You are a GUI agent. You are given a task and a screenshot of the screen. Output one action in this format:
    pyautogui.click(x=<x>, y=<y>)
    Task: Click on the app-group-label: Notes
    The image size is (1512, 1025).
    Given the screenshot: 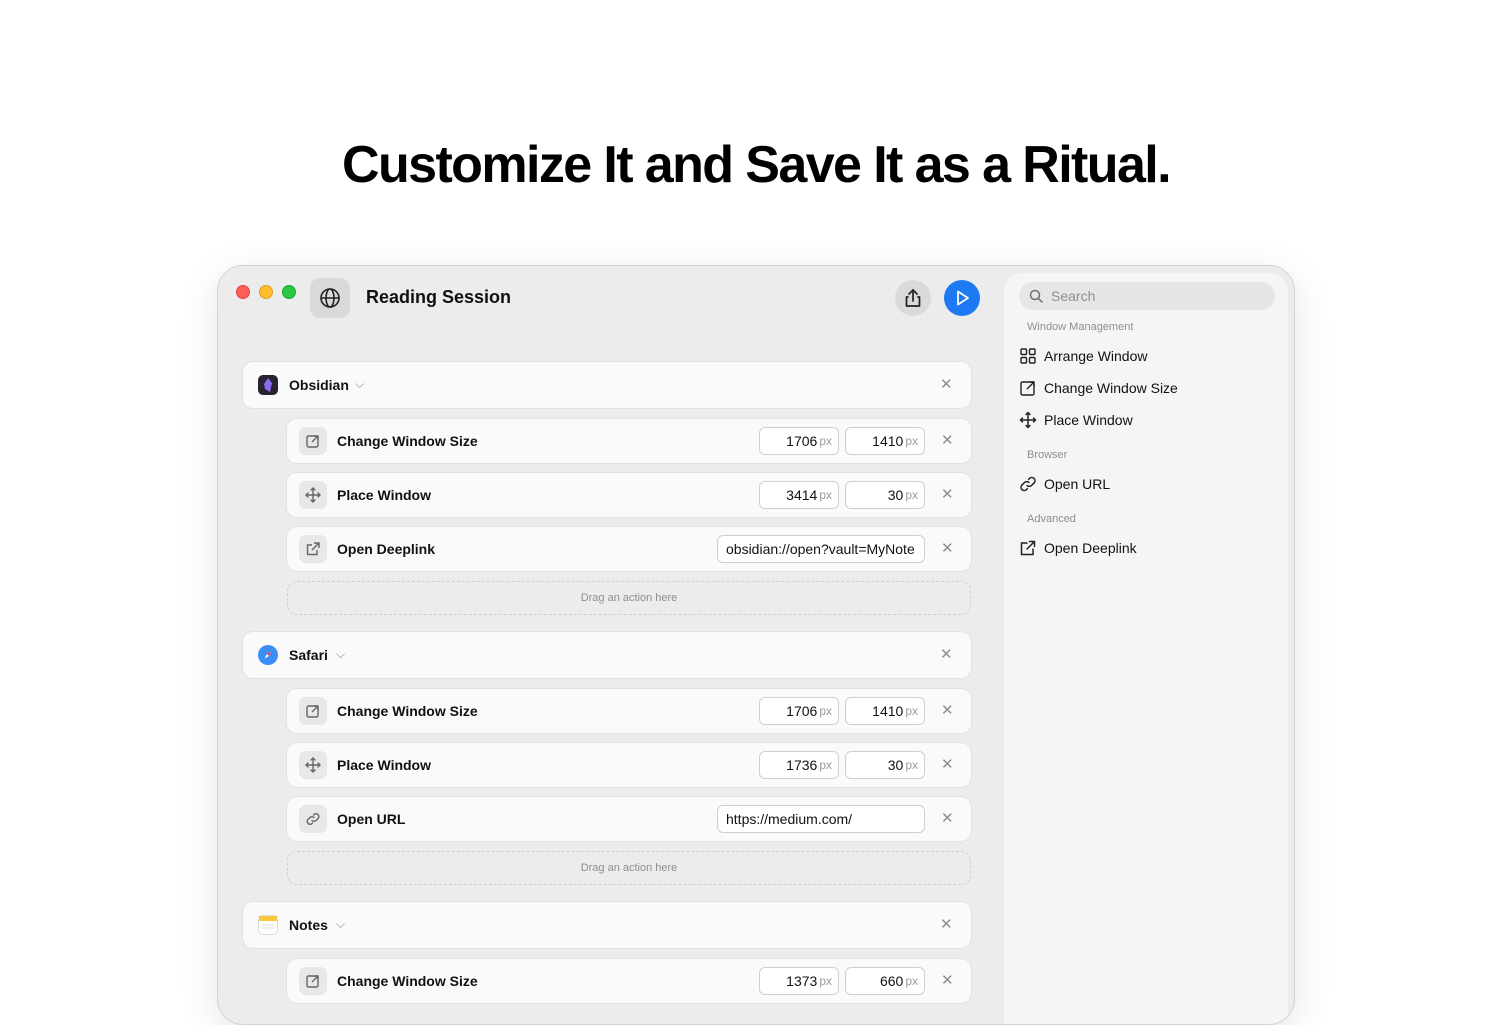 What is the action you would take?
    pyautogui.click(x=308, y=925)
    